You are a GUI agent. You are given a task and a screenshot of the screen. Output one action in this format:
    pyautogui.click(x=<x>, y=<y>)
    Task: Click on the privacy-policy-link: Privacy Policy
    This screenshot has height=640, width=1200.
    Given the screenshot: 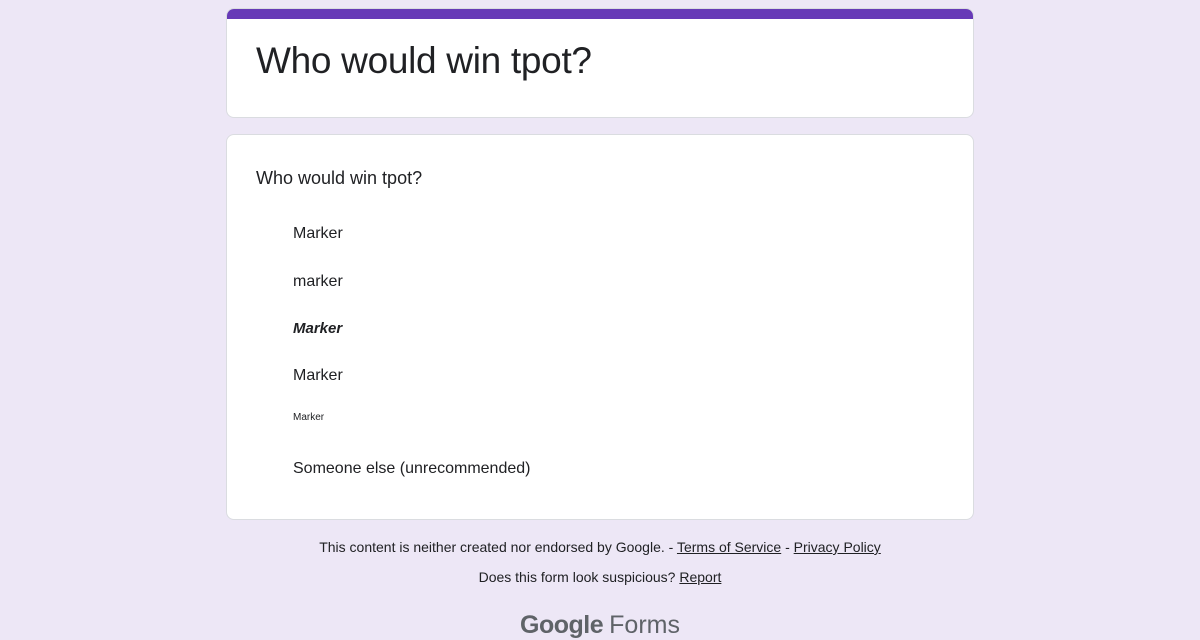 What is the action you would take?
    pyautogui.click(x=837, y=547)
    